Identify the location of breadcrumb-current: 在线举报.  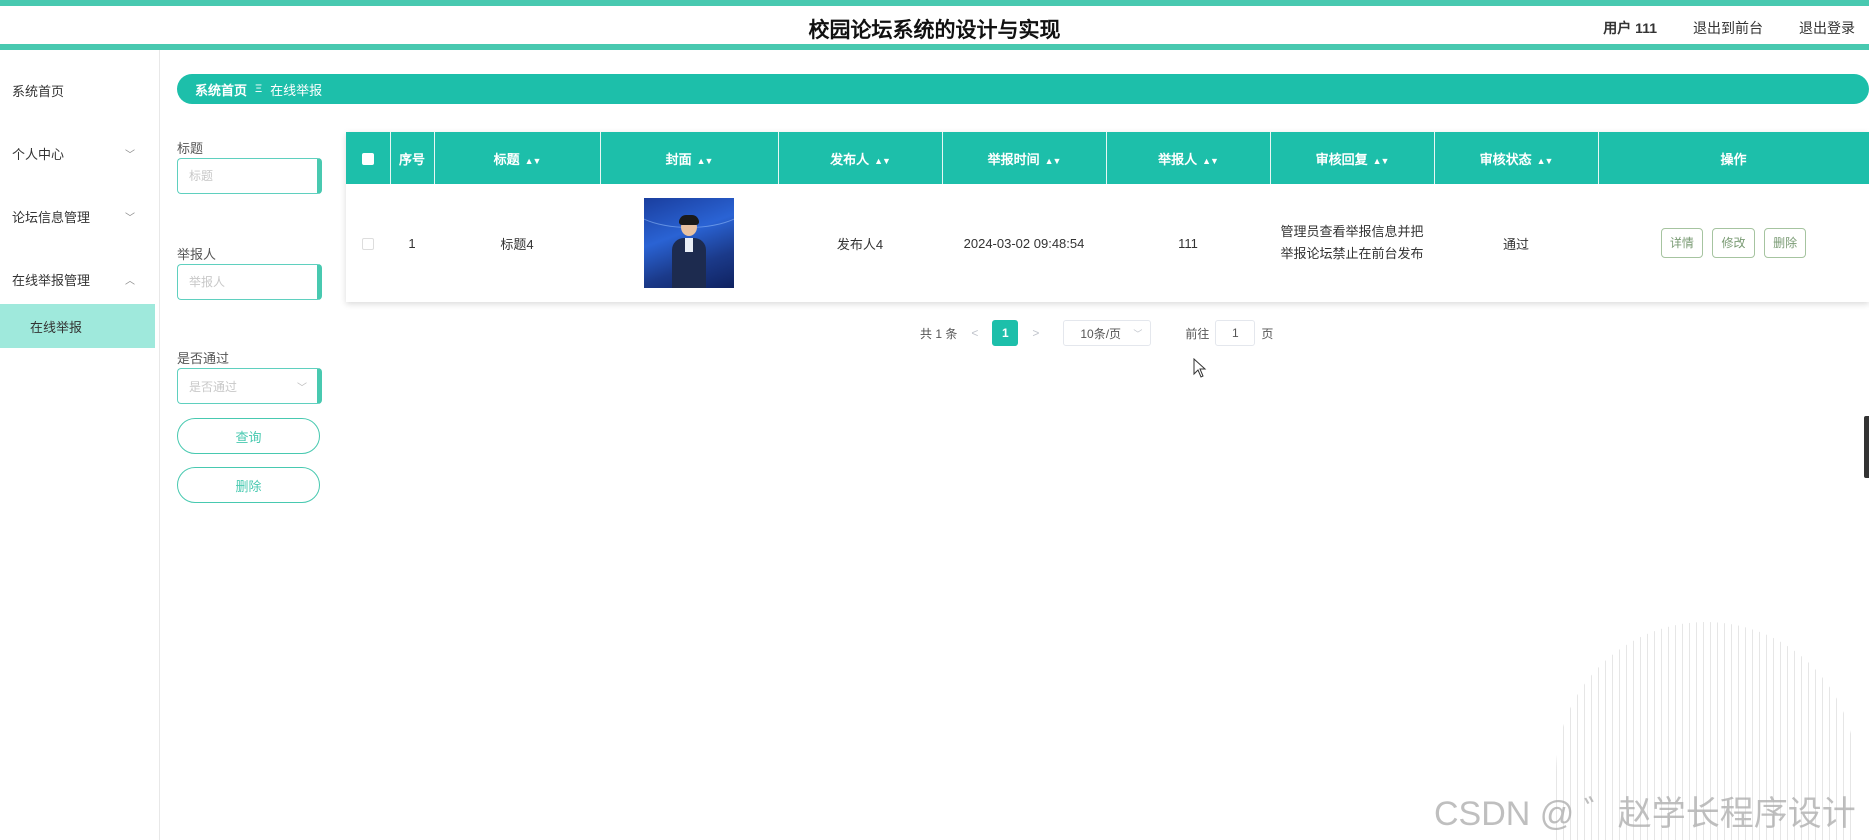
(296, 90).